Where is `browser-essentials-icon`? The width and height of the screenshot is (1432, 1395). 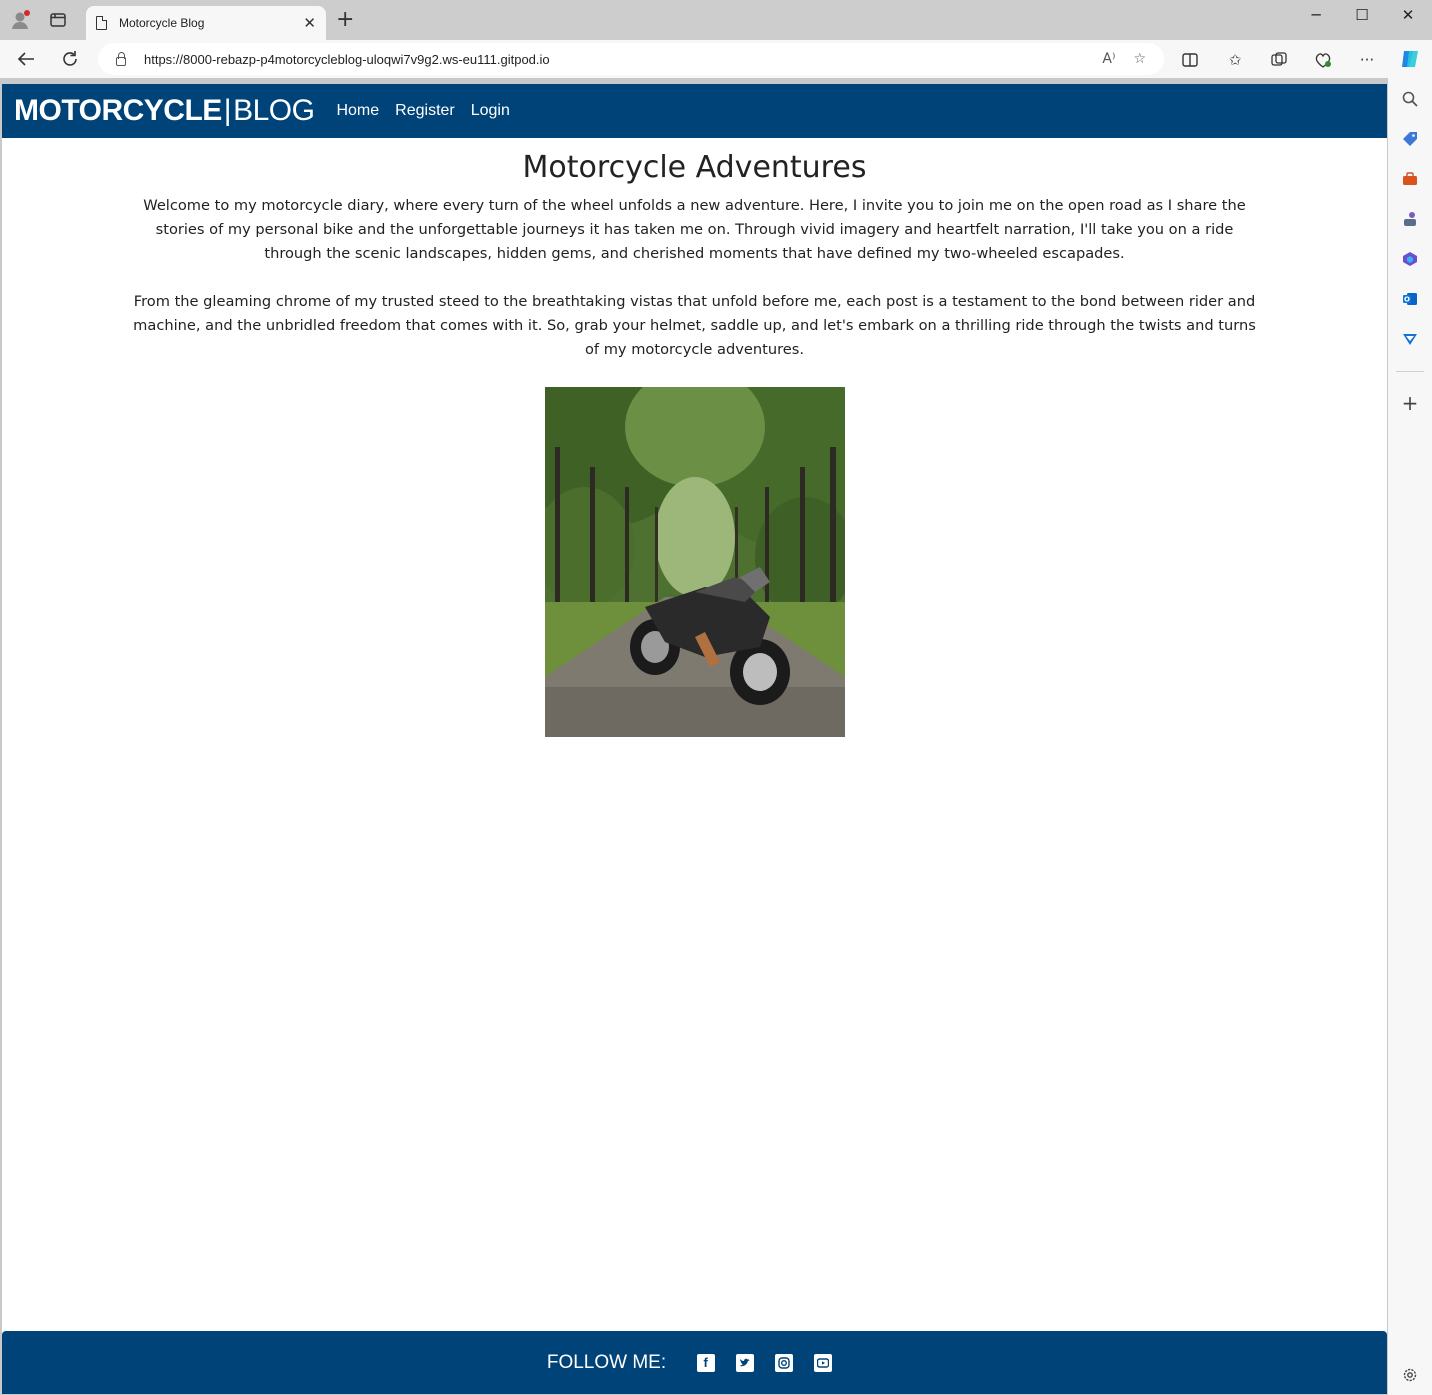 browser-essentials-icon is located at coordinates (1323, 60).